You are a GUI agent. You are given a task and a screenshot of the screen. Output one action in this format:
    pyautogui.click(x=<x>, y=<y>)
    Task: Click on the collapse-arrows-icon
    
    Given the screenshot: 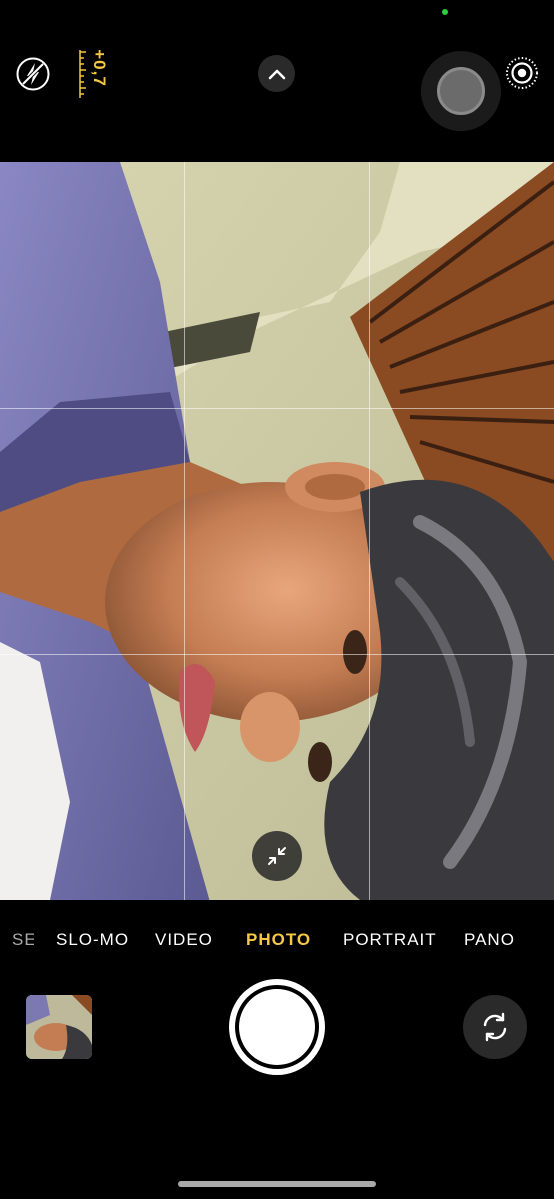 What is the action you would take?
    pyautogui.click(x=277, y=856)
    